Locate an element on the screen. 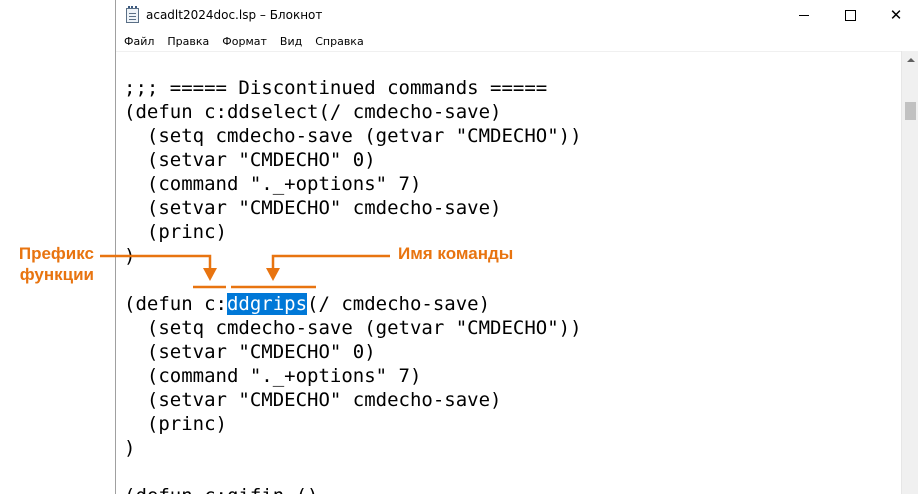  code-line: (defun c:ddselect(/ cmdecho-save) is located at coordinates (313, 112).